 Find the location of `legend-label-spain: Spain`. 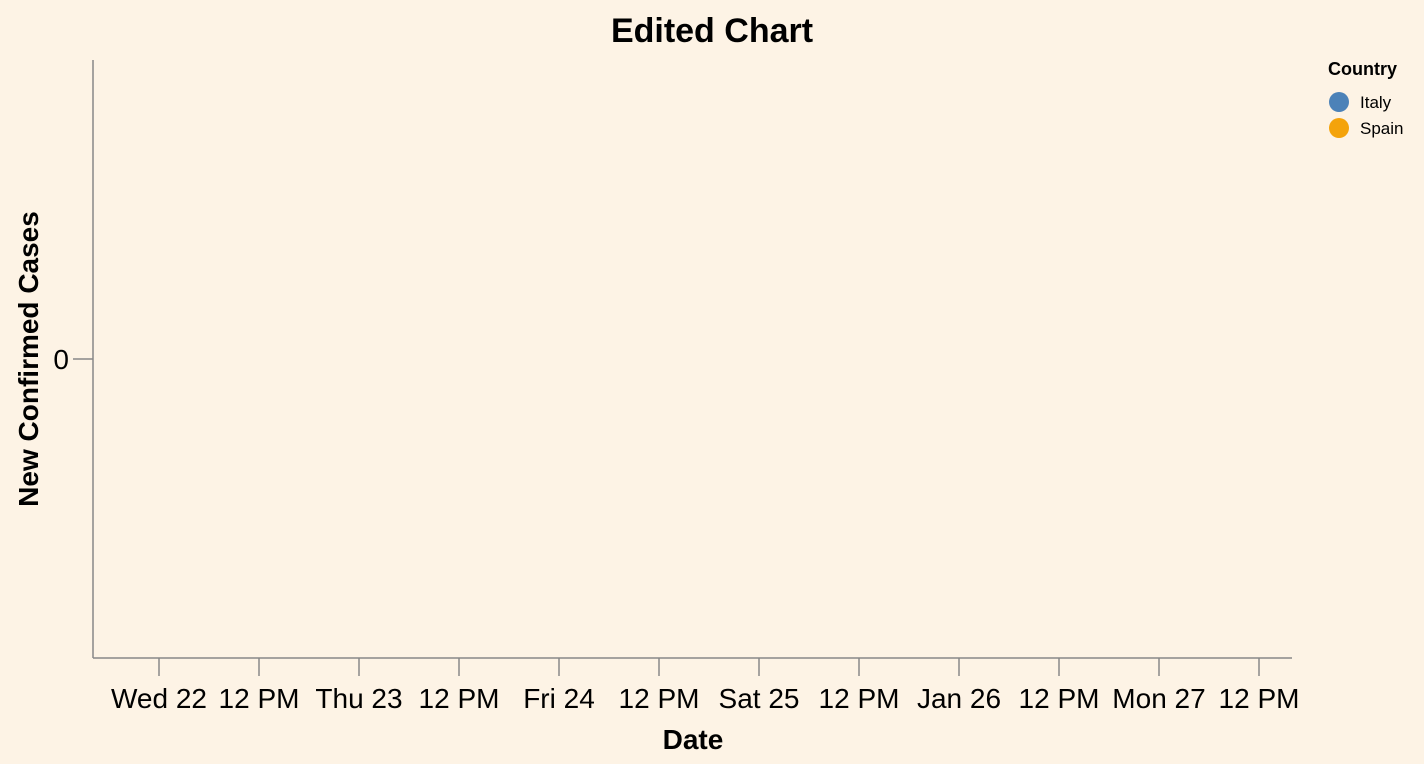

legend-label-spain: Spain is located at coordinates (1381, 128).